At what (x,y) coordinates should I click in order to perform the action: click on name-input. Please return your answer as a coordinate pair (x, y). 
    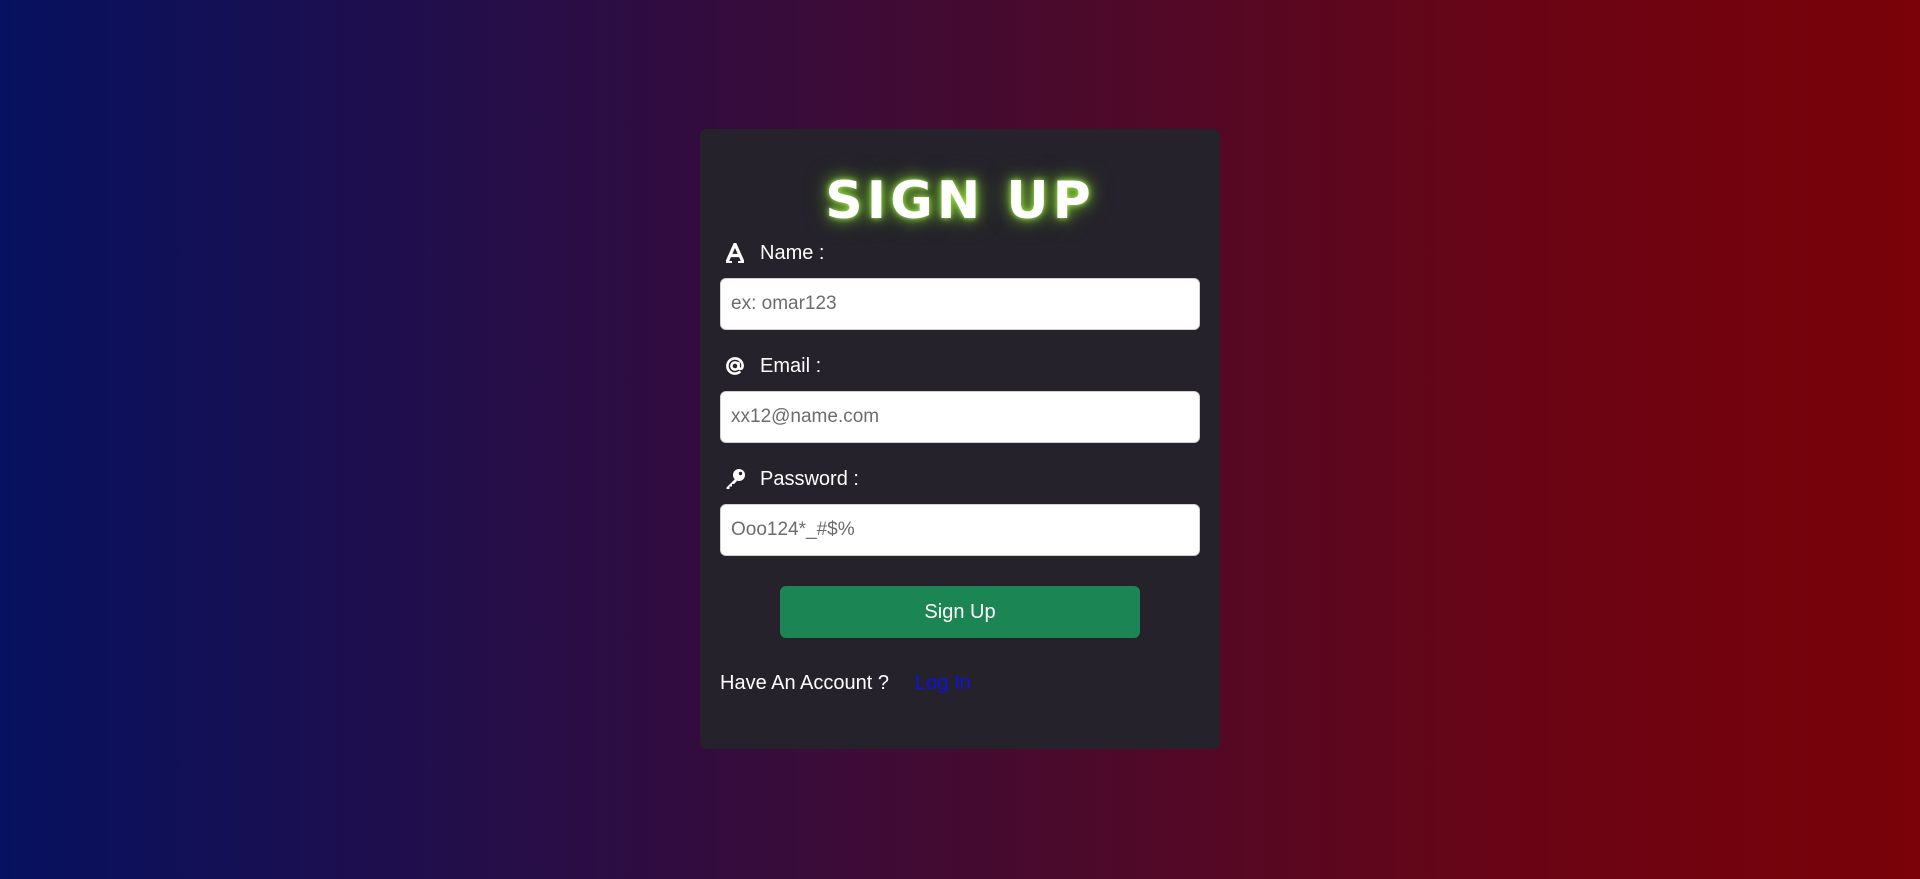
    Looking at the image, I should click on (960, 304).